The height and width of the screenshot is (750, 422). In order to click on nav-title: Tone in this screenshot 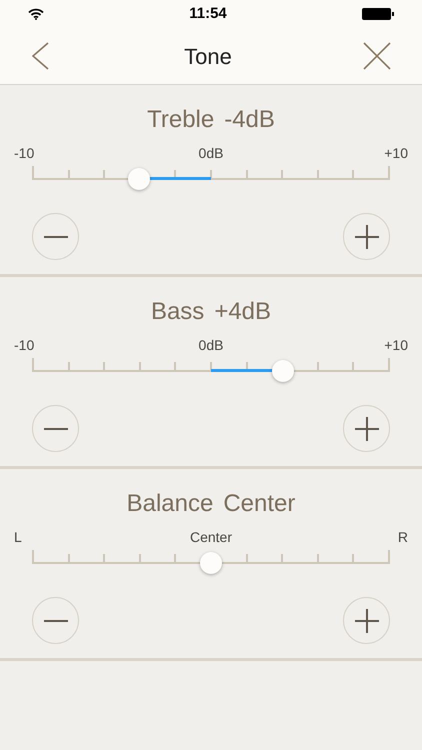, I will do `click(208, 56)`.